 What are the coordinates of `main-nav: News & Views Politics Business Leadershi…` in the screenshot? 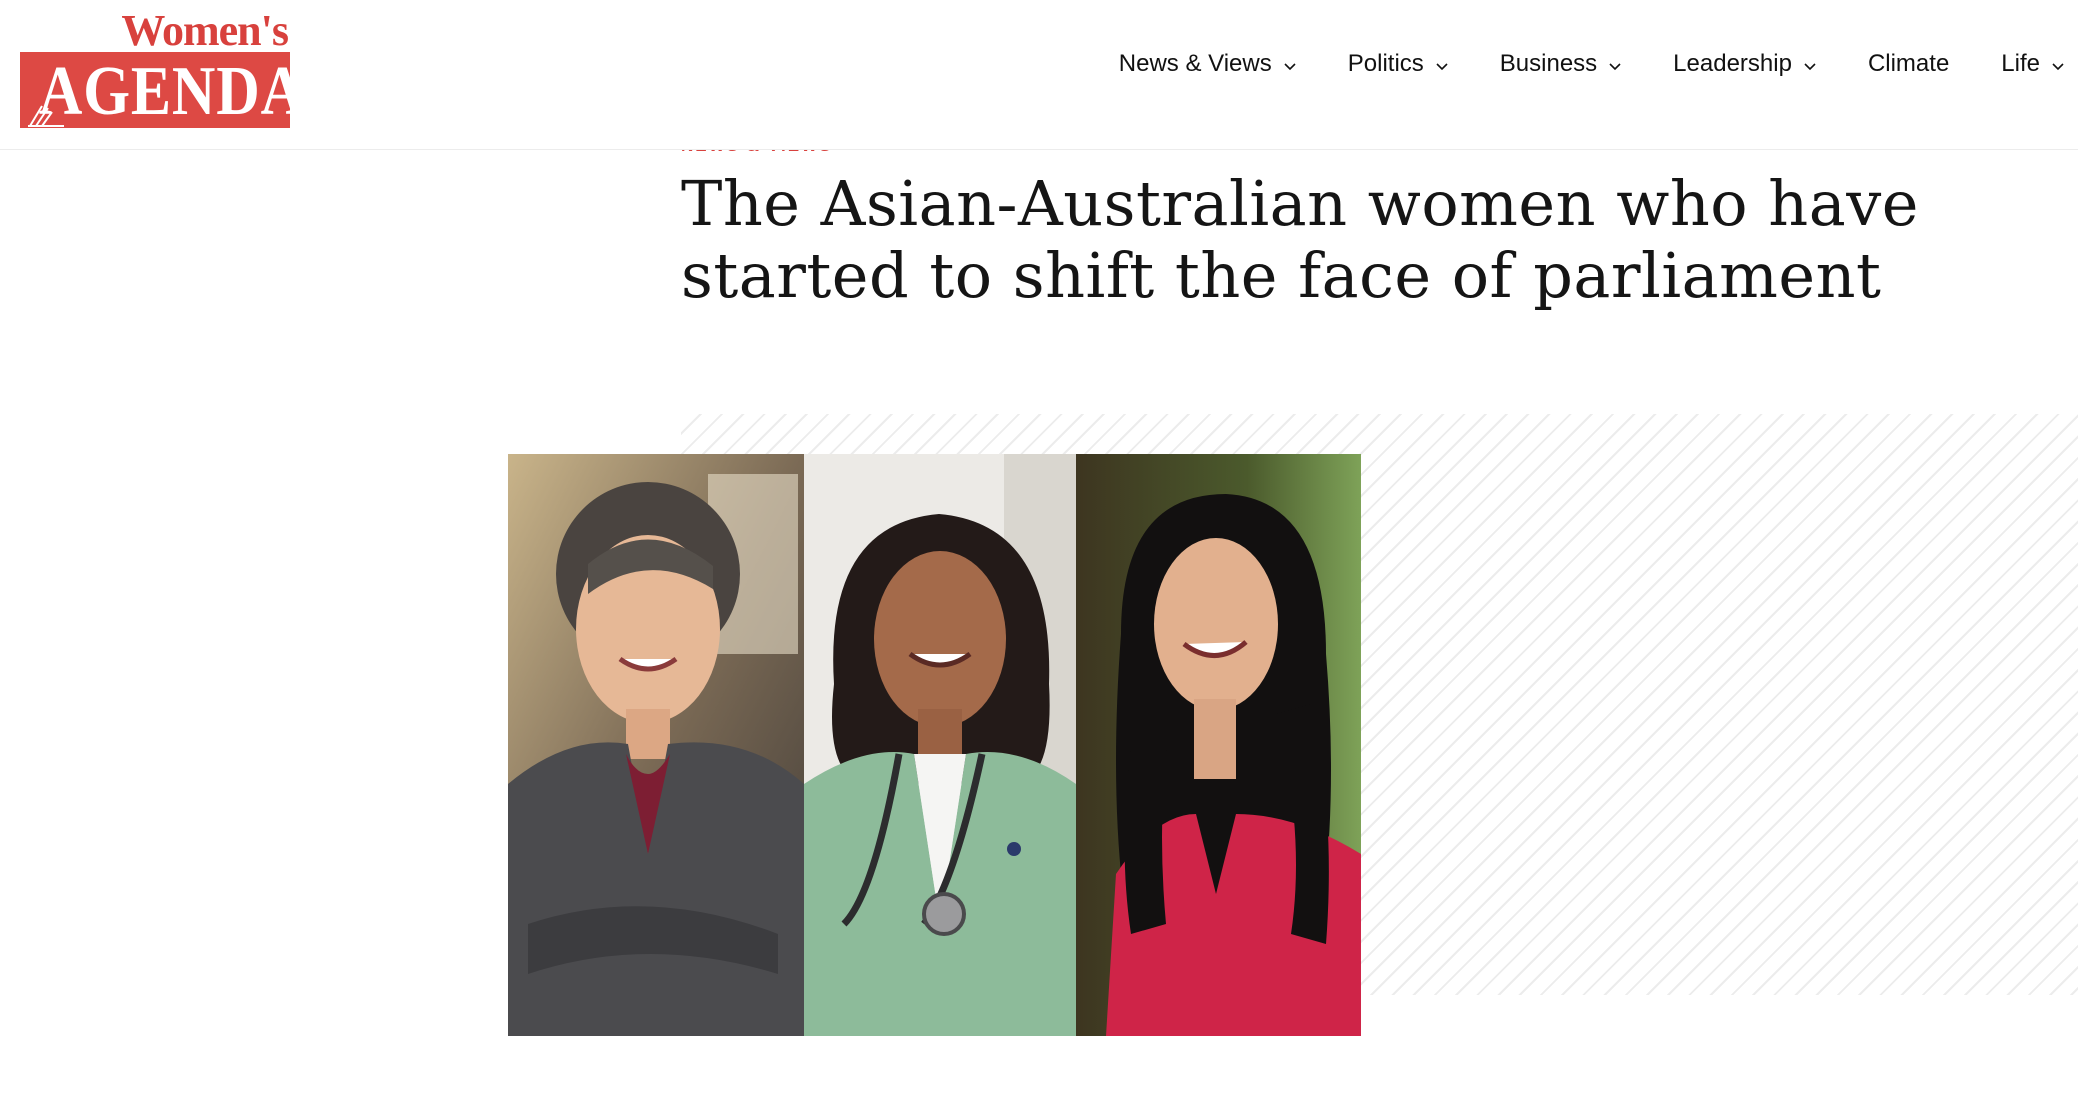 It's located at (1591, 64).